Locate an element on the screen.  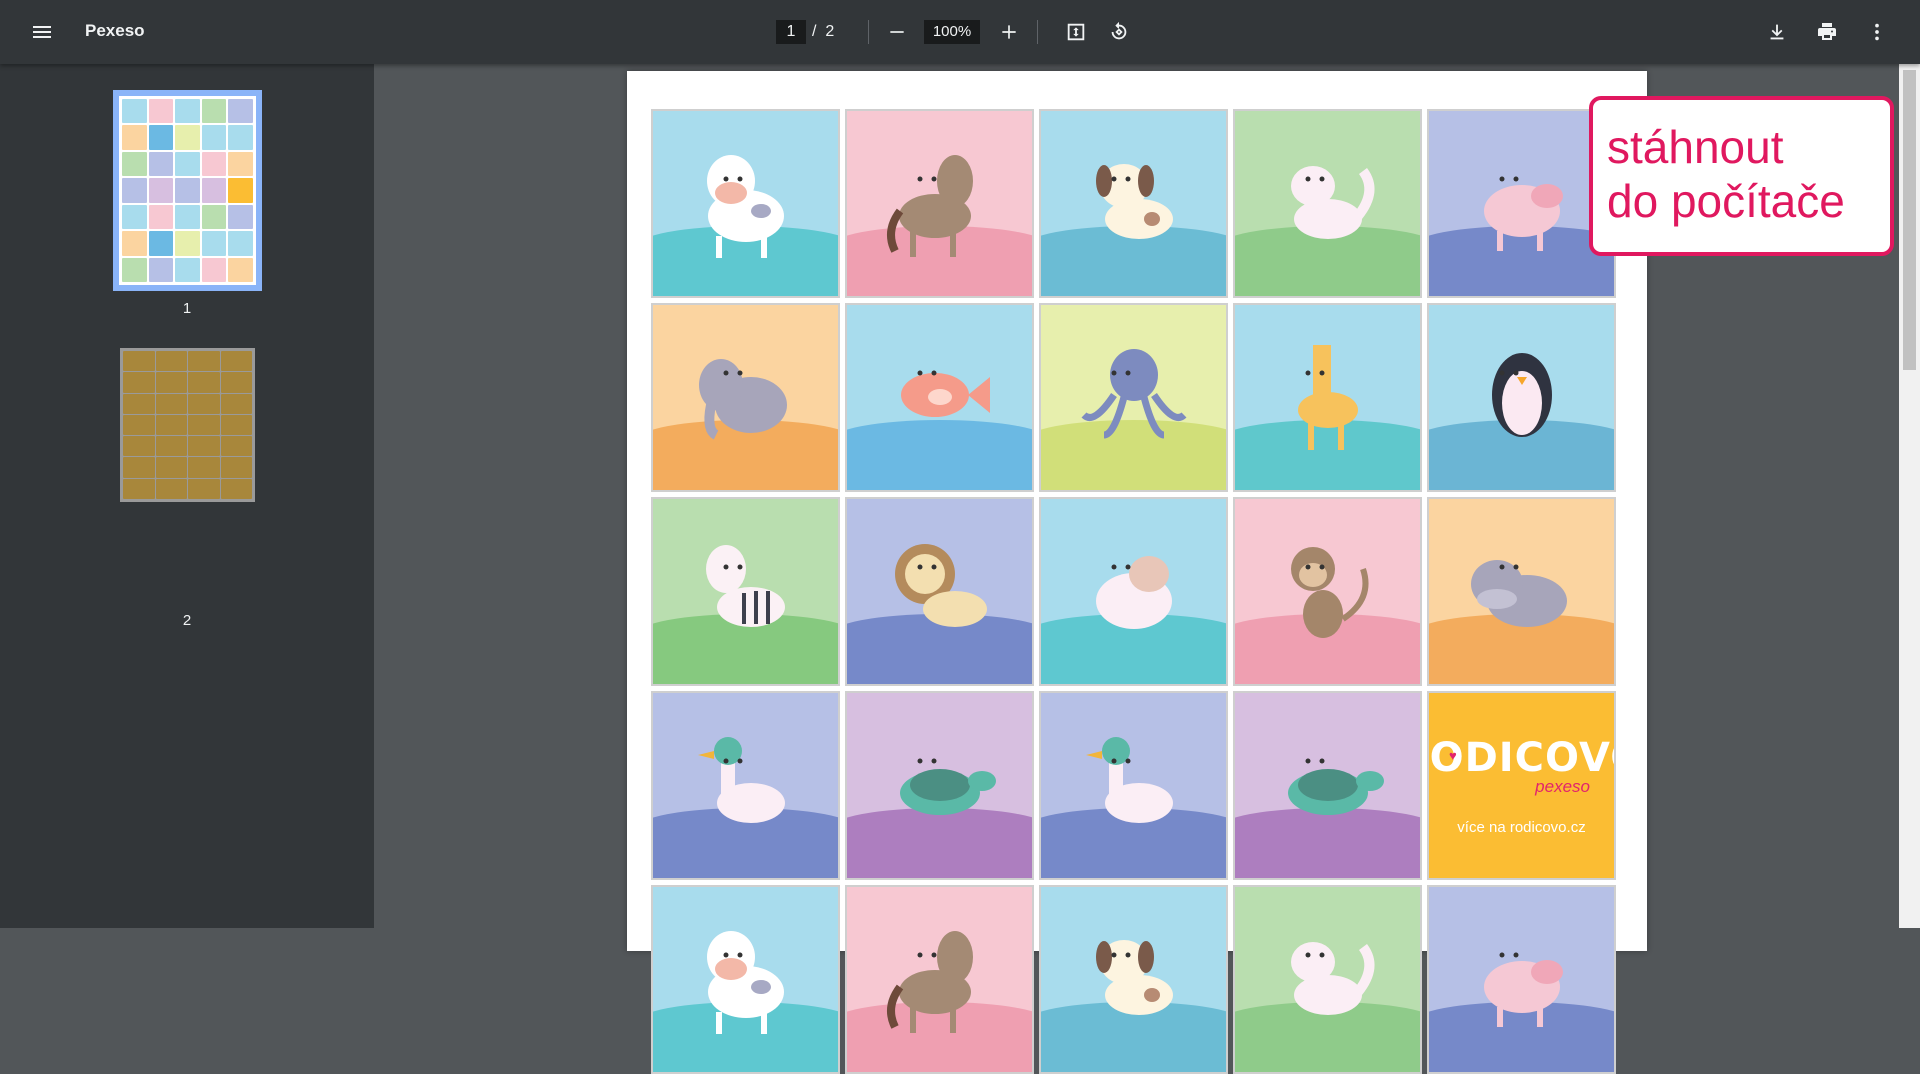
card-fish is located at coordinates (939, 397).